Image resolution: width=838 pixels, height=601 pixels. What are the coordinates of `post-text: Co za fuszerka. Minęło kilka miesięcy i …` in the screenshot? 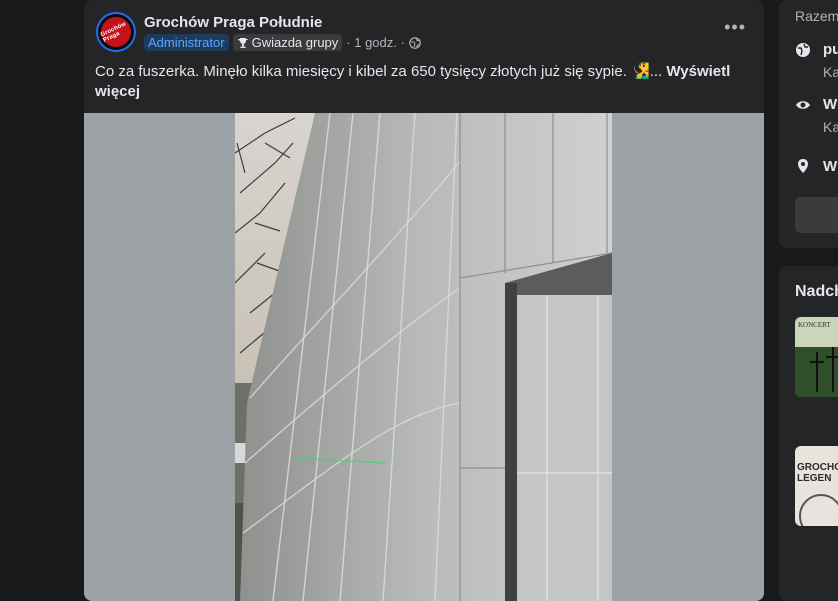 It's located at (415, 82).